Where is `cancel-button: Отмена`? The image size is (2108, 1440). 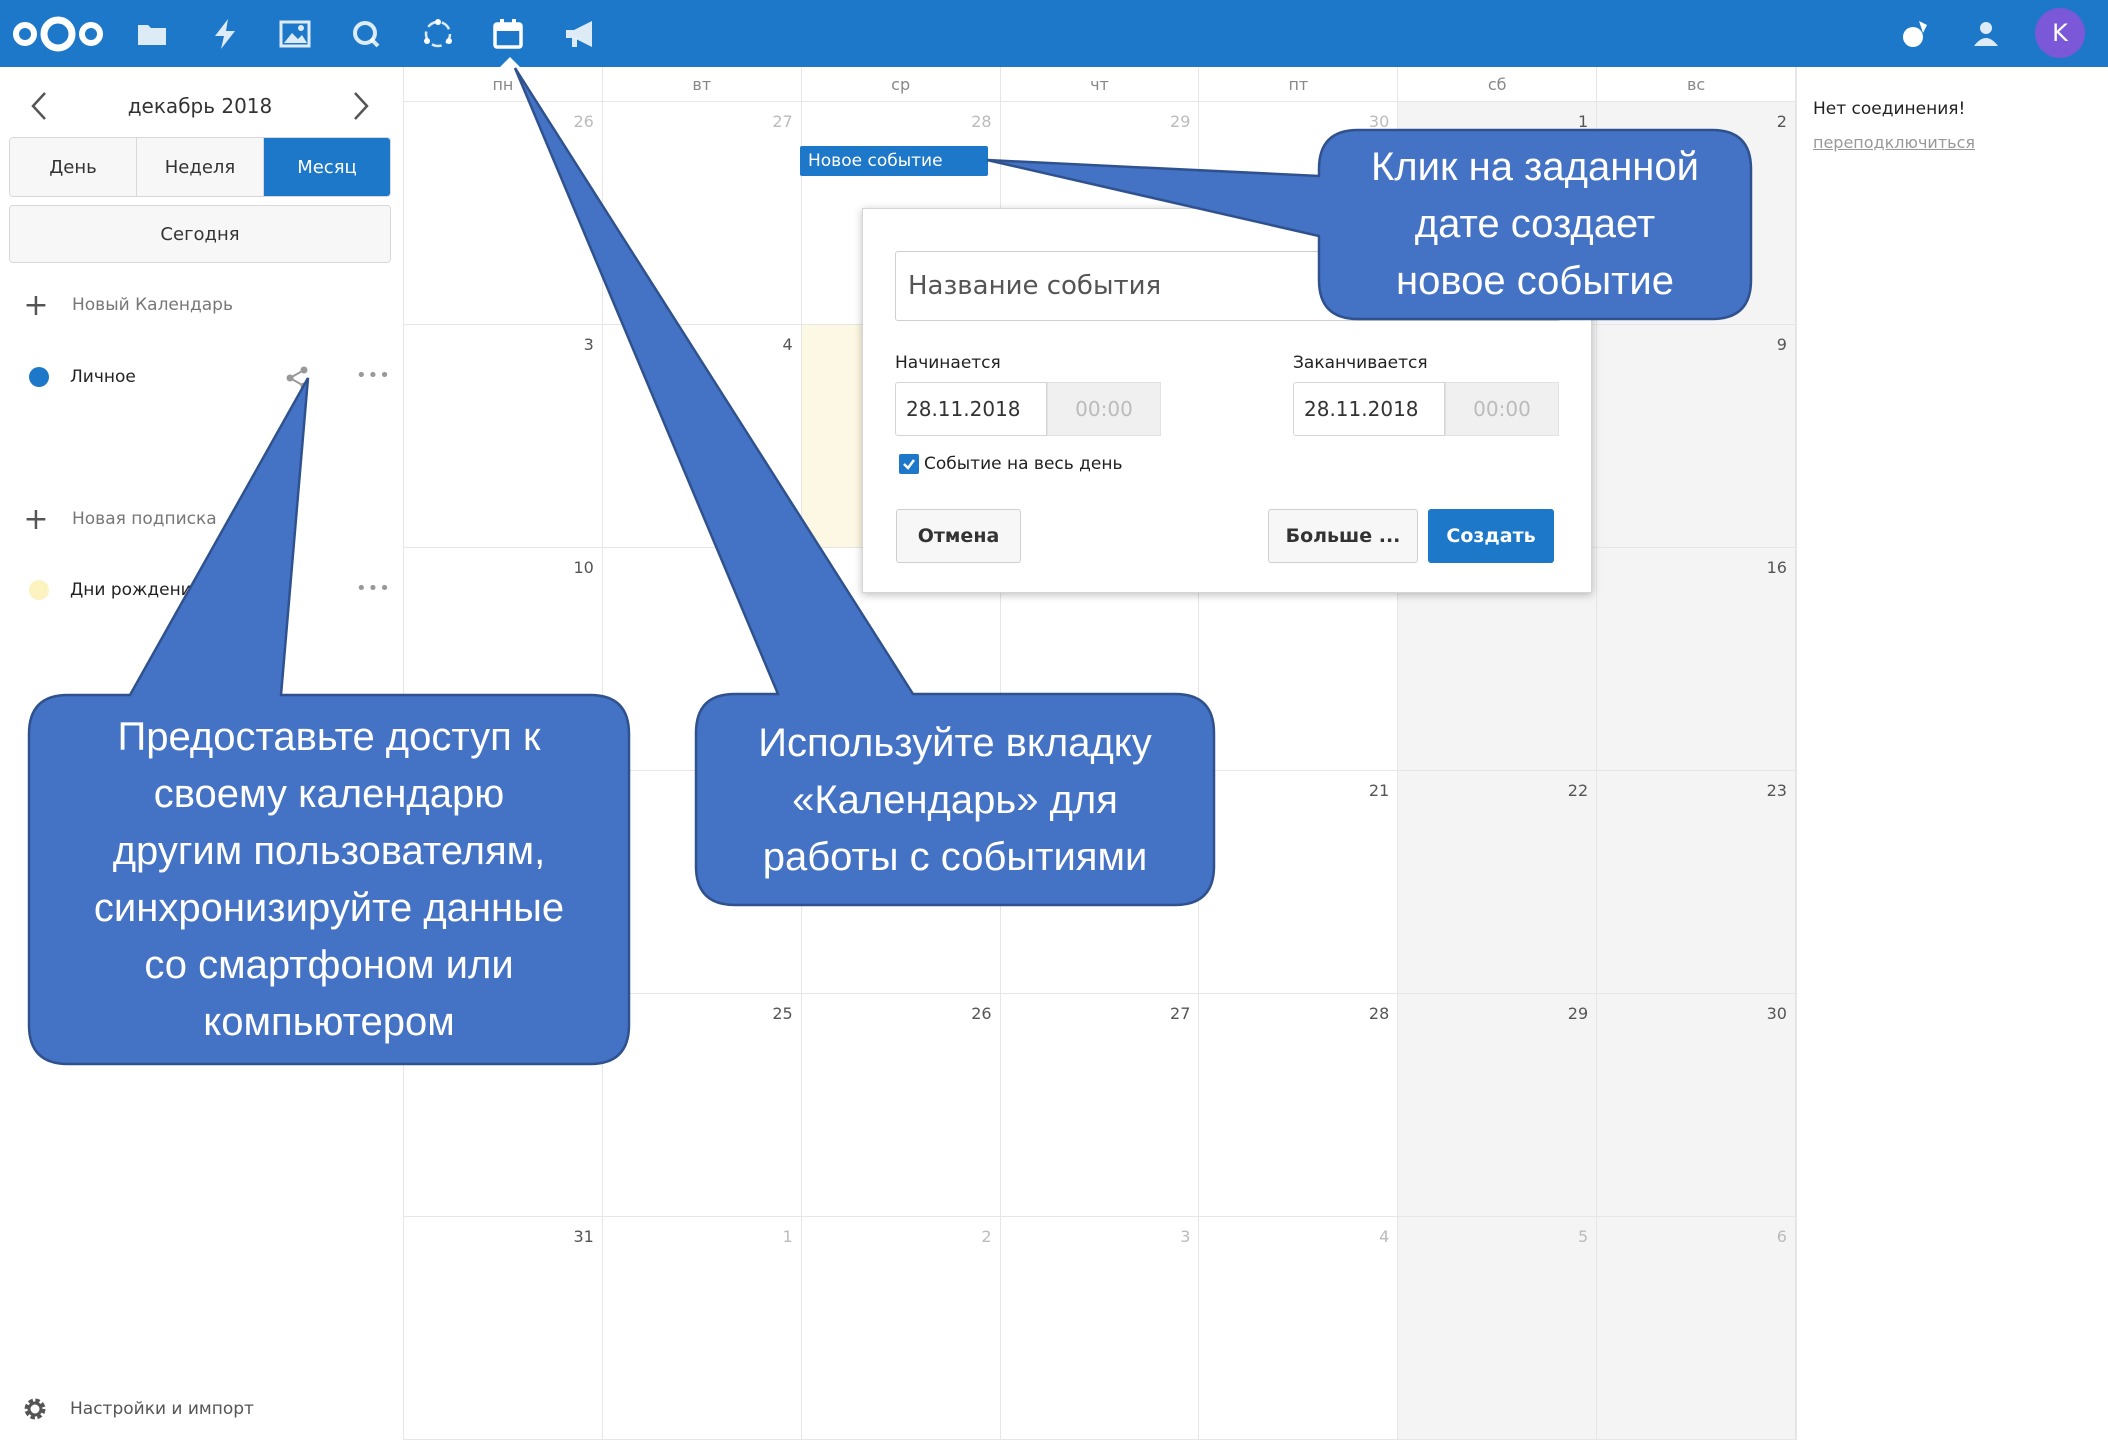
cancel-button: Отмена is located at coordinates (958, 536).